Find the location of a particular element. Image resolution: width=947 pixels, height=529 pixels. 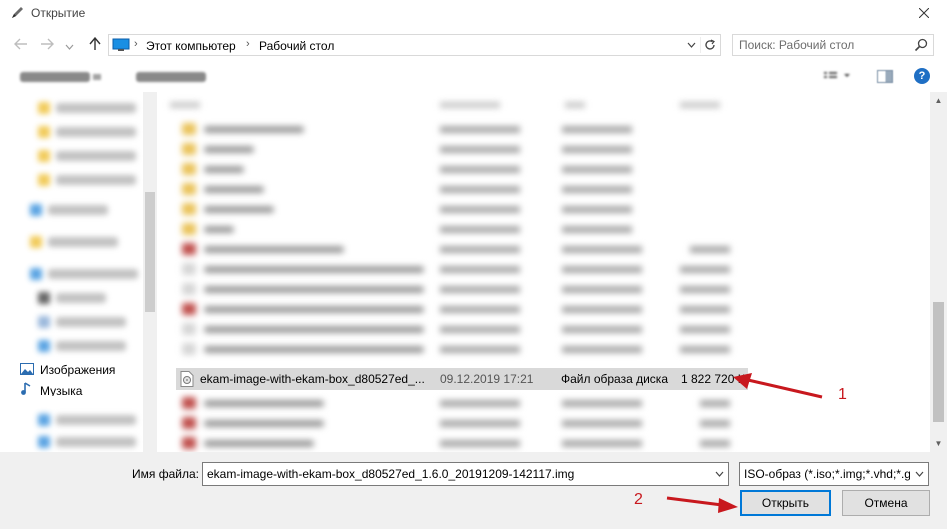

window-title: Открытие is located at coordinates (58, 13).